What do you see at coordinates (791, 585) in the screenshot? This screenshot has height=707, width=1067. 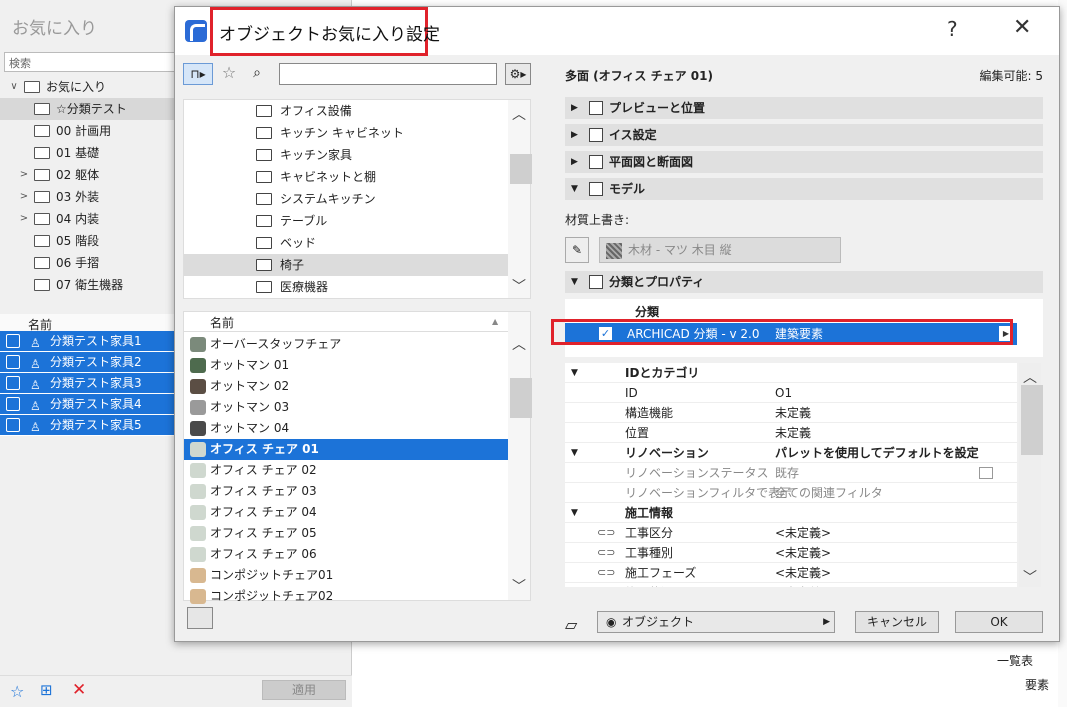 I see `property-row: ⊂⊃ 施工状況 <未定義>` at bounding box center [791, 585].